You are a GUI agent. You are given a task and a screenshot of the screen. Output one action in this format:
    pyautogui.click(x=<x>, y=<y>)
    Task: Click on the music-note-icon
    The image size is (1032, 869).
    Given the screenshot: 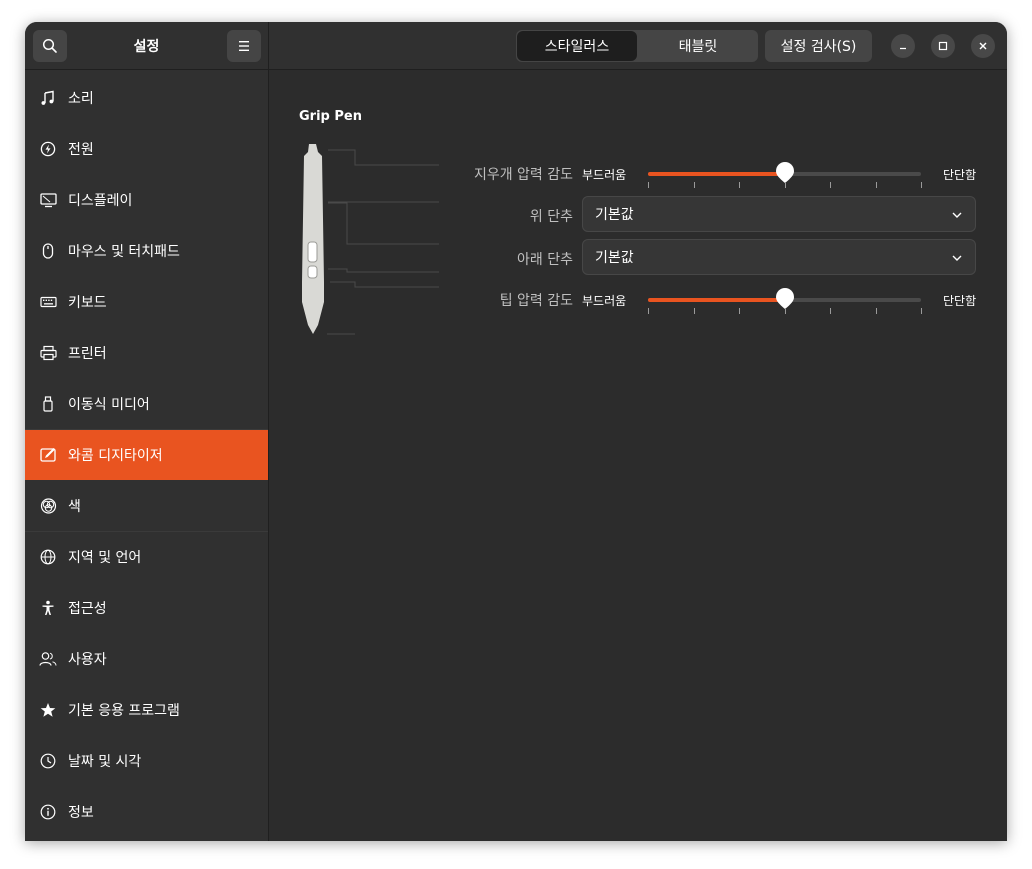 What is the action you would take?
    pyautogui.click(x=48, y=98)
    